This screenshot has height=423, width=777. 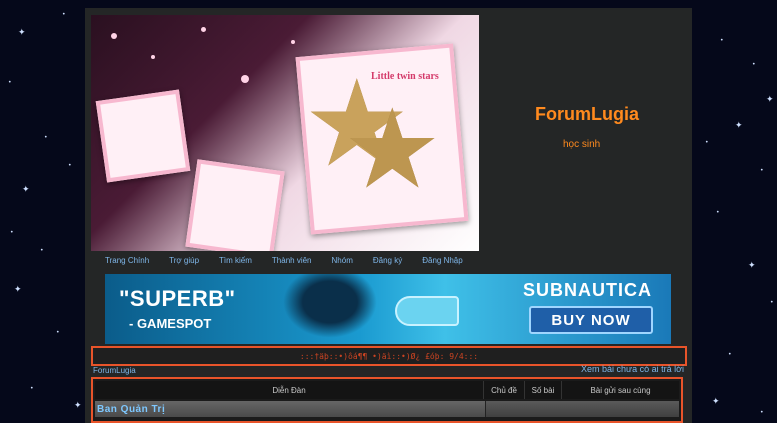 What do you see at coordinates (543, 390) in the screenshot?
I see `header-posts: Số bài` at bounding box center [543, 390].